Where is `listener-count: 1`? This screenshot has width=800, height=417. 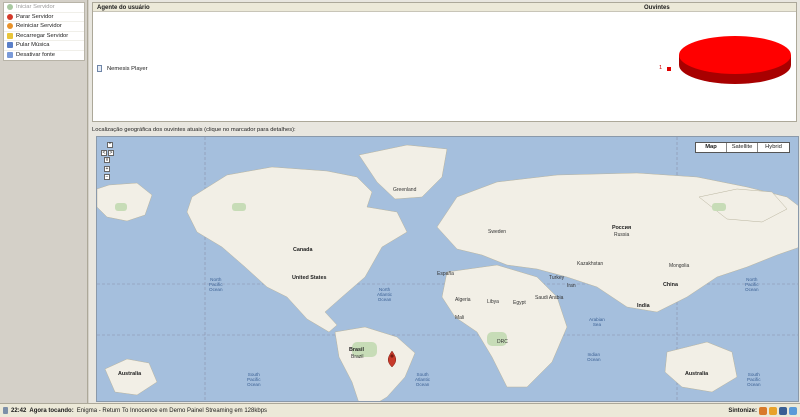 listener-count: 1 is located at coordinates (661, 68).